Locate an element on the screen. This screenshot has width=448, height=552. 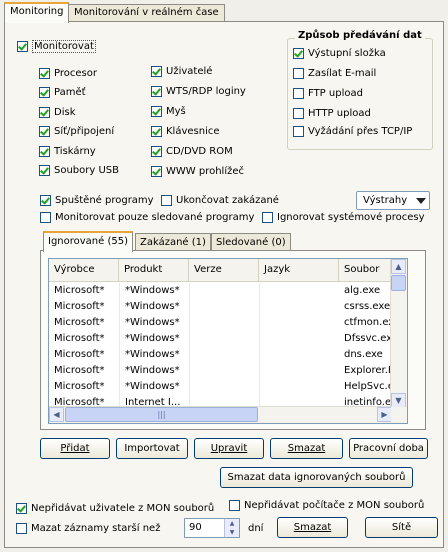
monitor-checkbox: Monitorovat is located at coordinates (56, 46).